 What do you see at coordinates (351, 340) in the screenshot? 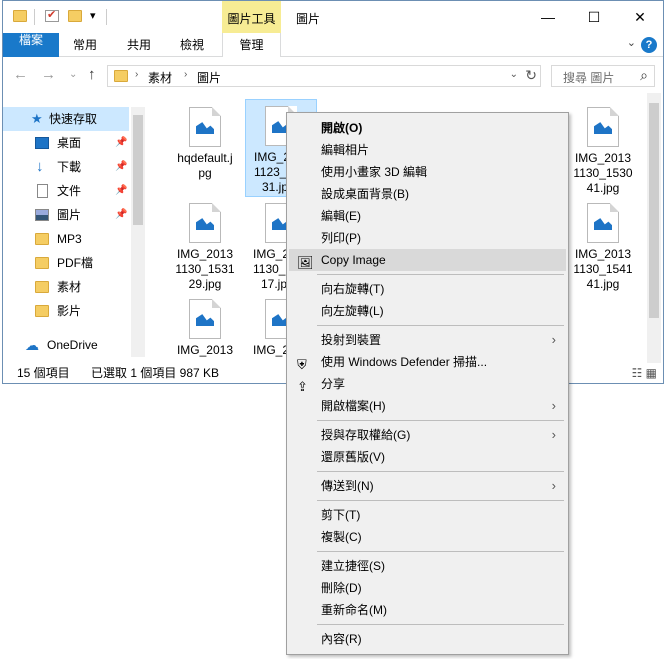
I see `context-menu-label: 投射到裝置` at bounding box center [351, 340].